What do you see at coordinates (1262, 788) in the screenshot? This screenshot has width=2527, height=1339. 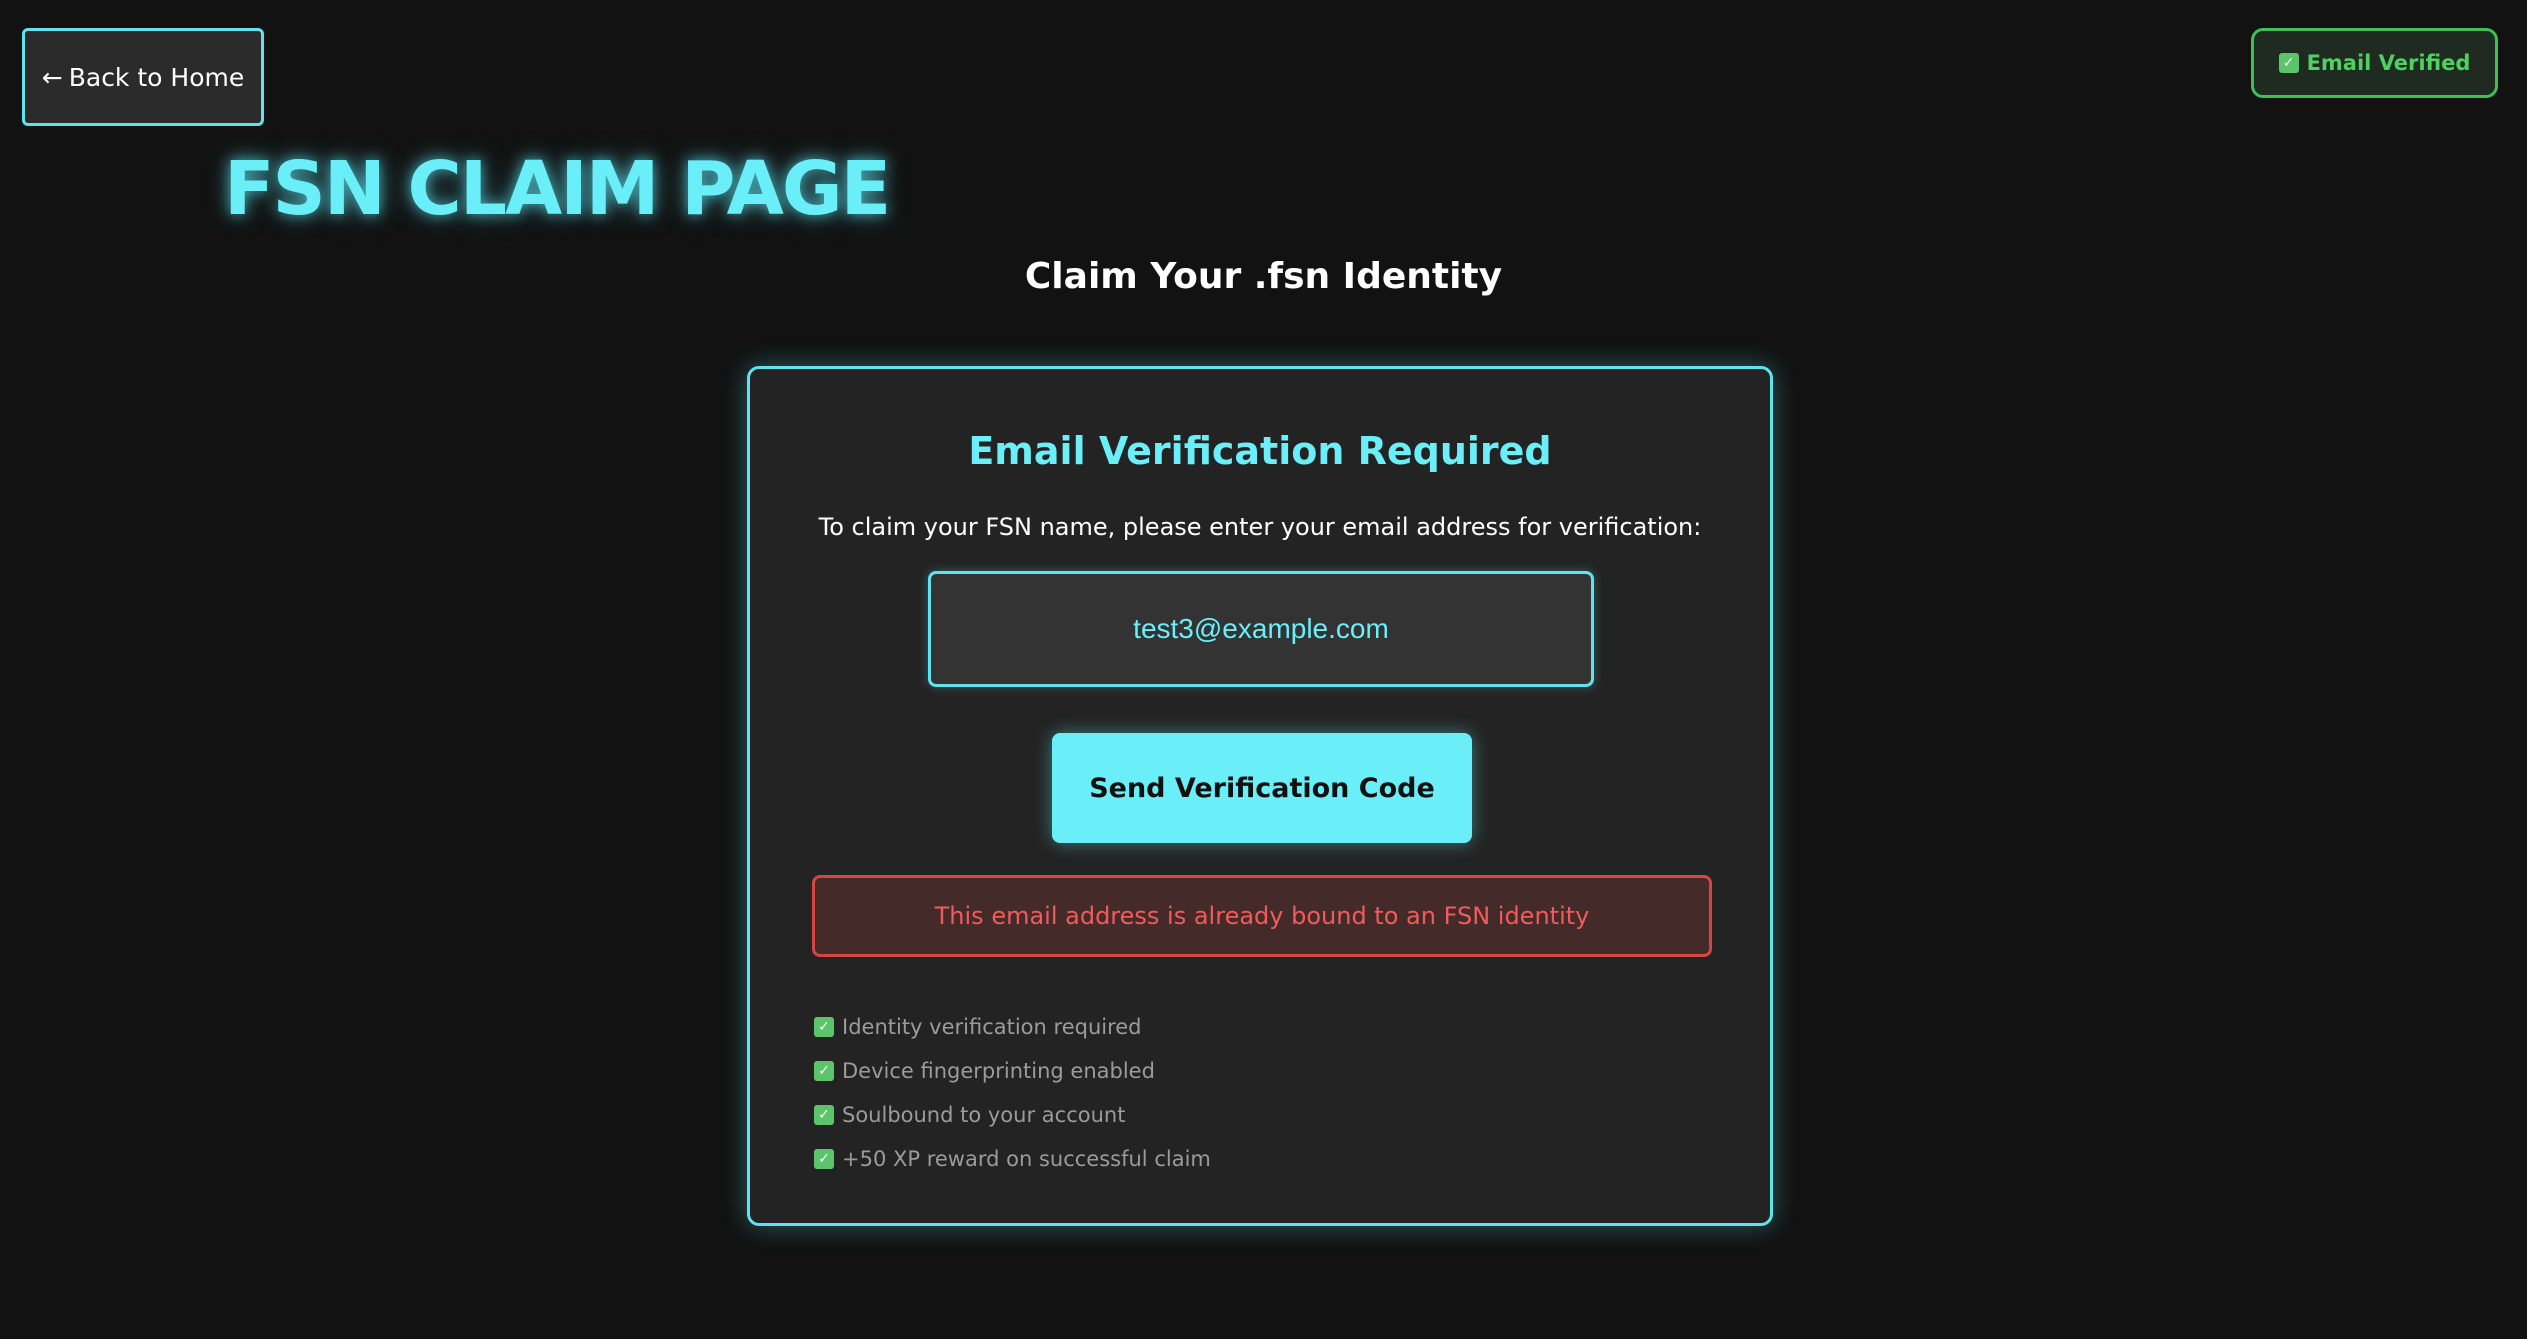 I see `send-verification-code-button: Send Verification Code` at bounding box center [1262, 788].